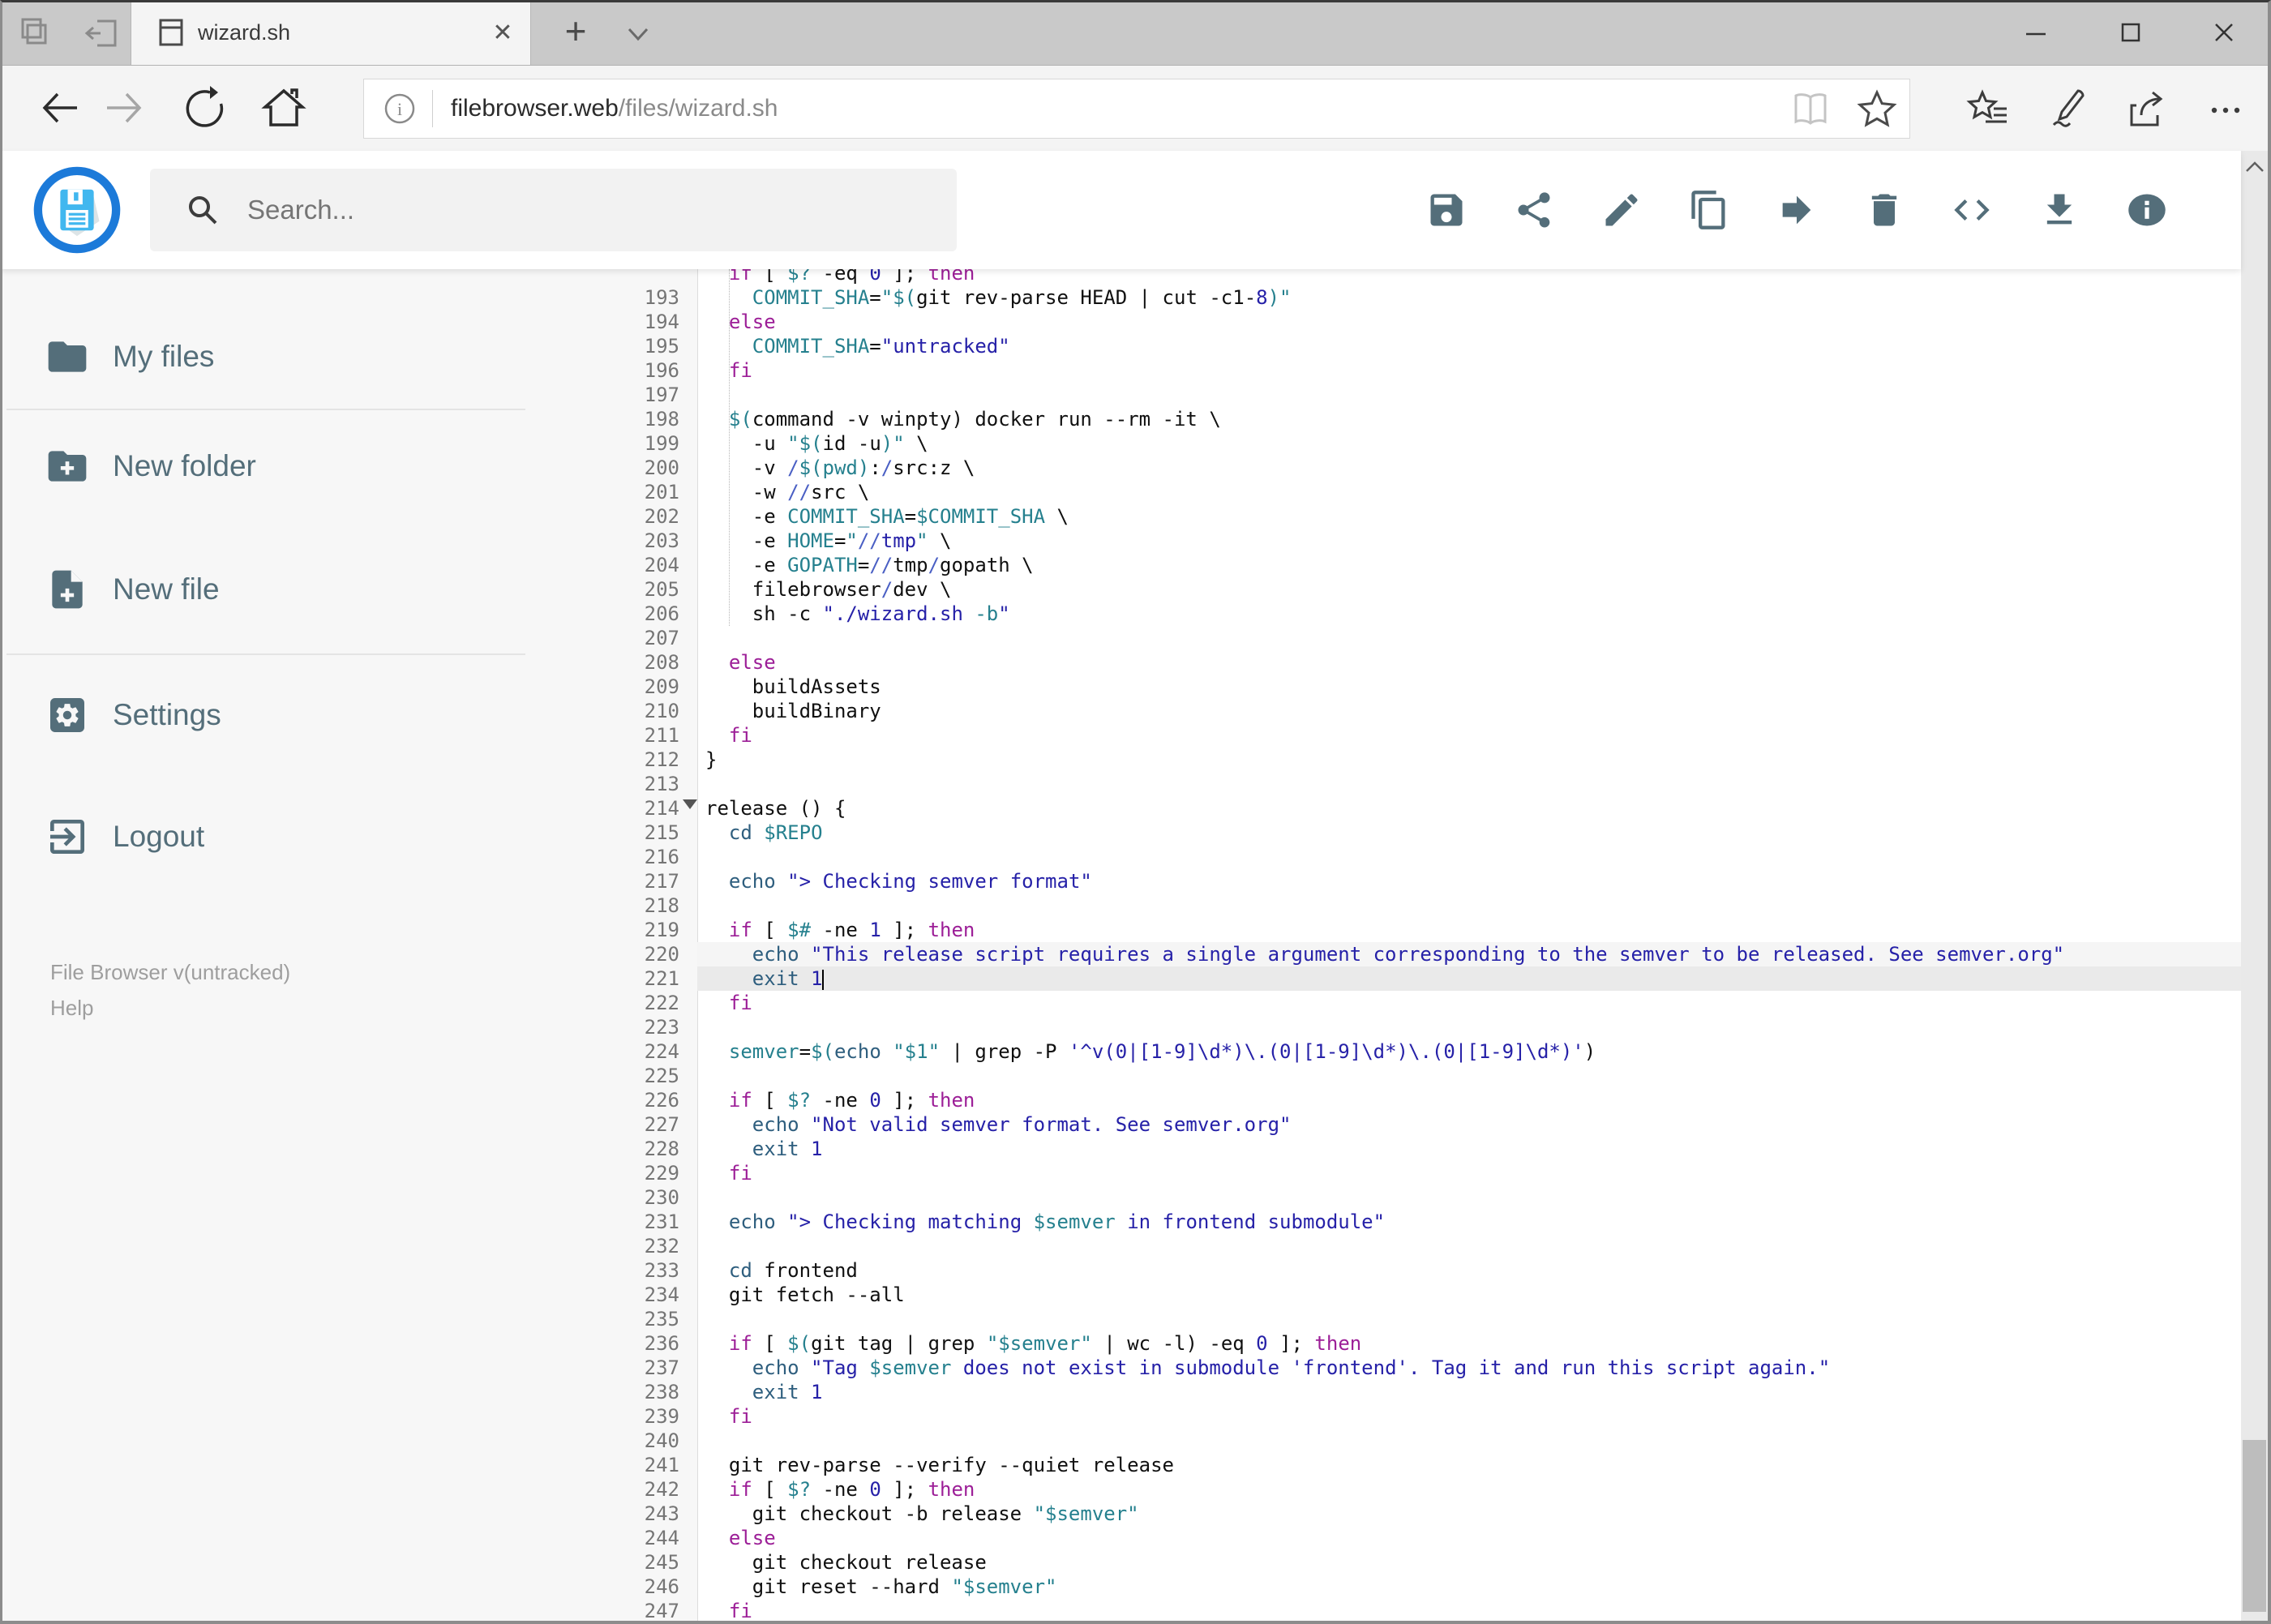 The width and height of the screenshot is (2271, 1624). What do you see at coordinates (124, 108) in the screenshot?
I see `forward-icon` at bounding box center [124, 108].